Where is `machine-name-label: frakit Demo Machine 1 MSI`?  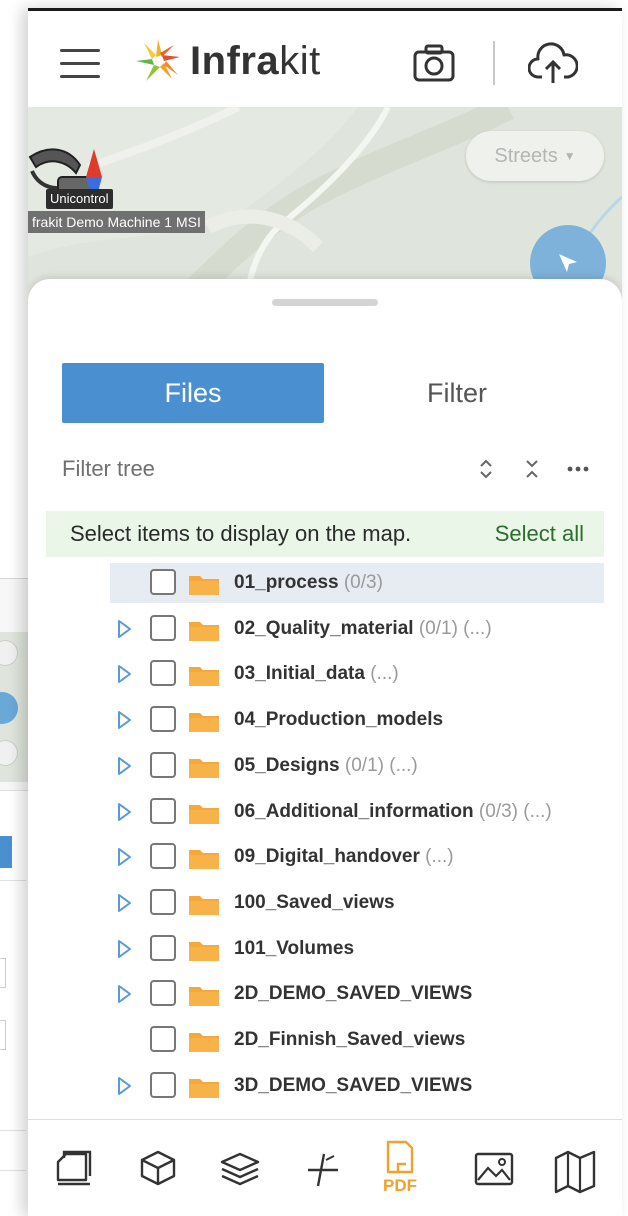
machine-name-label: frakit Demo Machine 1 MSI is located at coordinates (116, 222).